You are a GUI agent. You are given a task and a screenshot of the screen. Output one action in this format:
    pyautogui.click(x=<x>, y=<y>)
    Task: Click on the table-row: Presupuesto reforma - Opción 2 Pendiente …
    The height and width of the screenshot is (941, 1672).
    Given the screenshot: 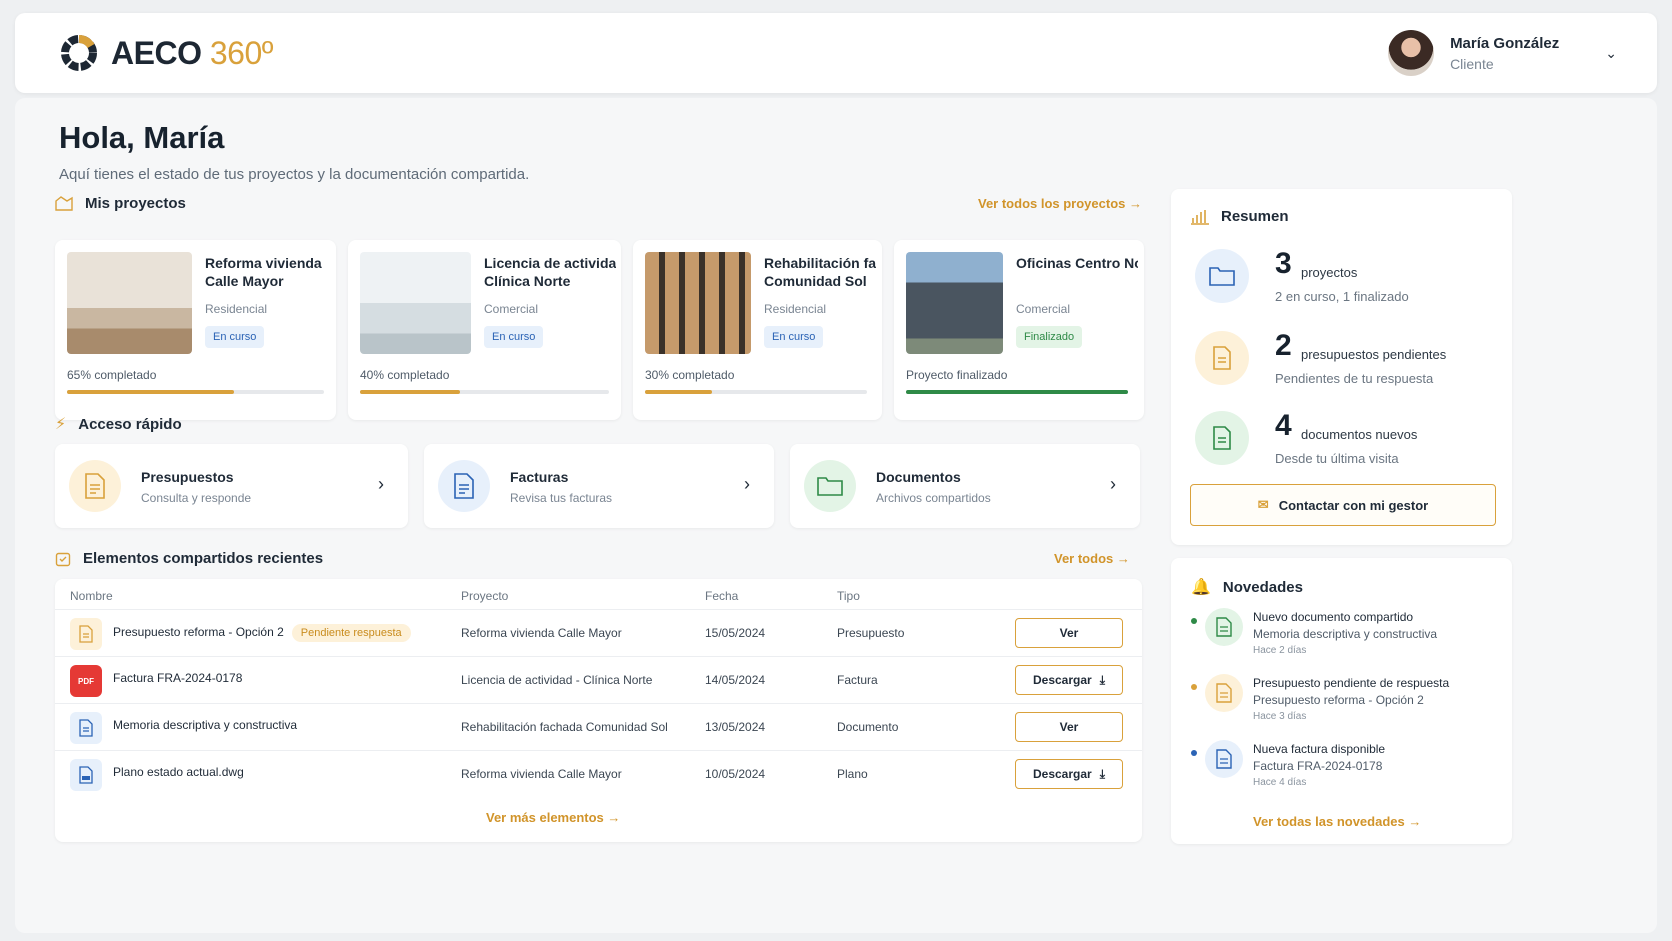 What is the action you would take?
    pyautogui.click(x=598, y=632)
    